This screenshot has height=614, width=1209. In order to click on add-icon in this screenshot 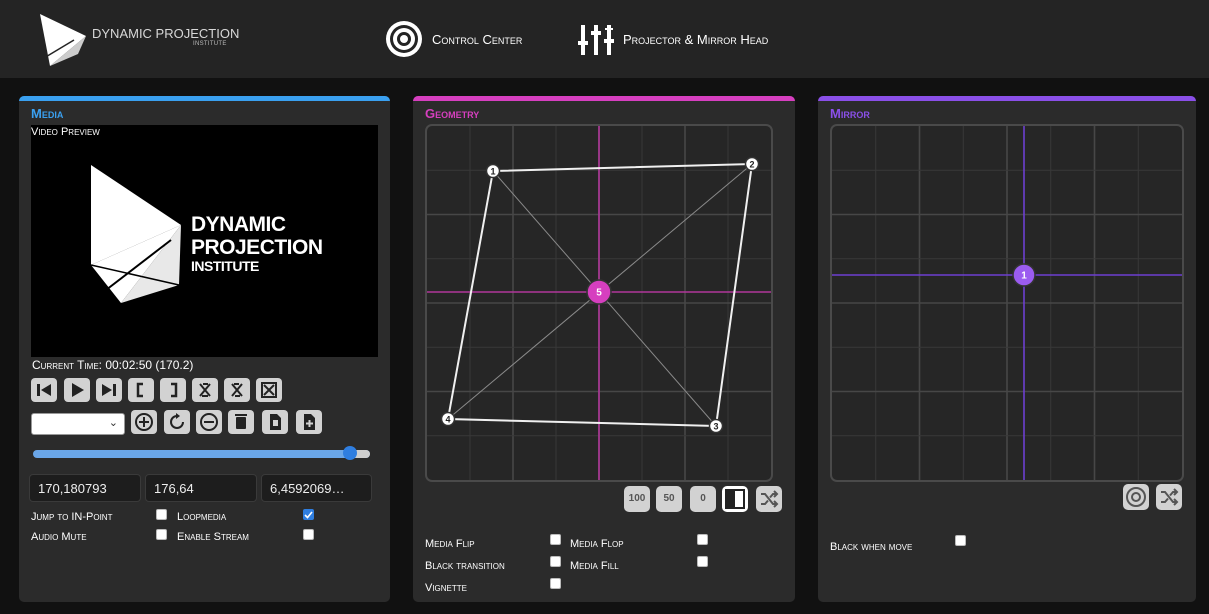, I will do `click(144, 422)`.